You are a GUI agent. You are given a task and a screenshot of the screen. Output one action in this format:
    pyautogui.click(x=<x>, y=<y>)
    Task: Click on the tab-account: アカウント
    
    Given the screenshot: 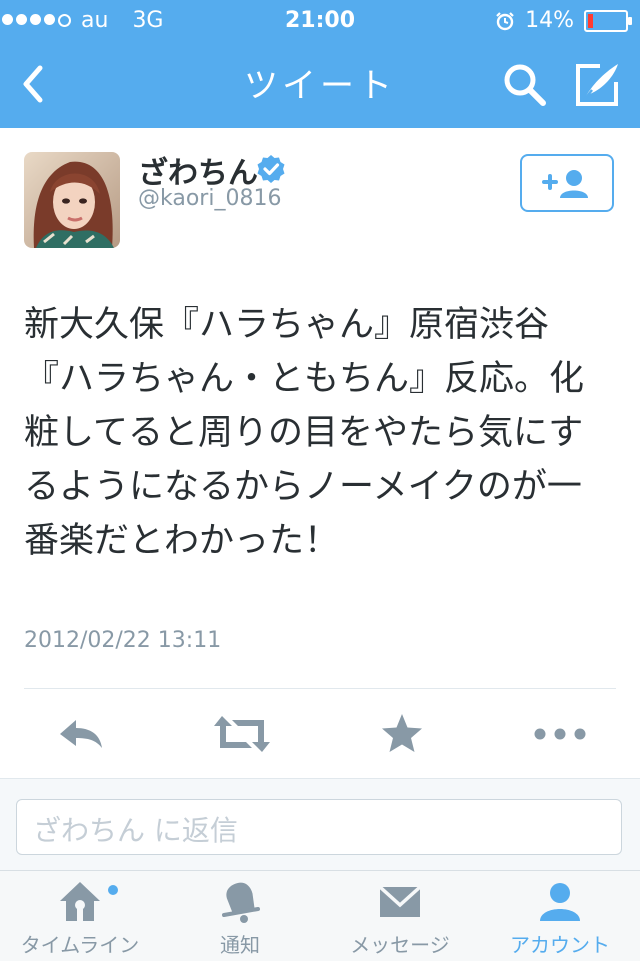 What is the action you would take?
    pyautogui.click(x=560, y=916)
    